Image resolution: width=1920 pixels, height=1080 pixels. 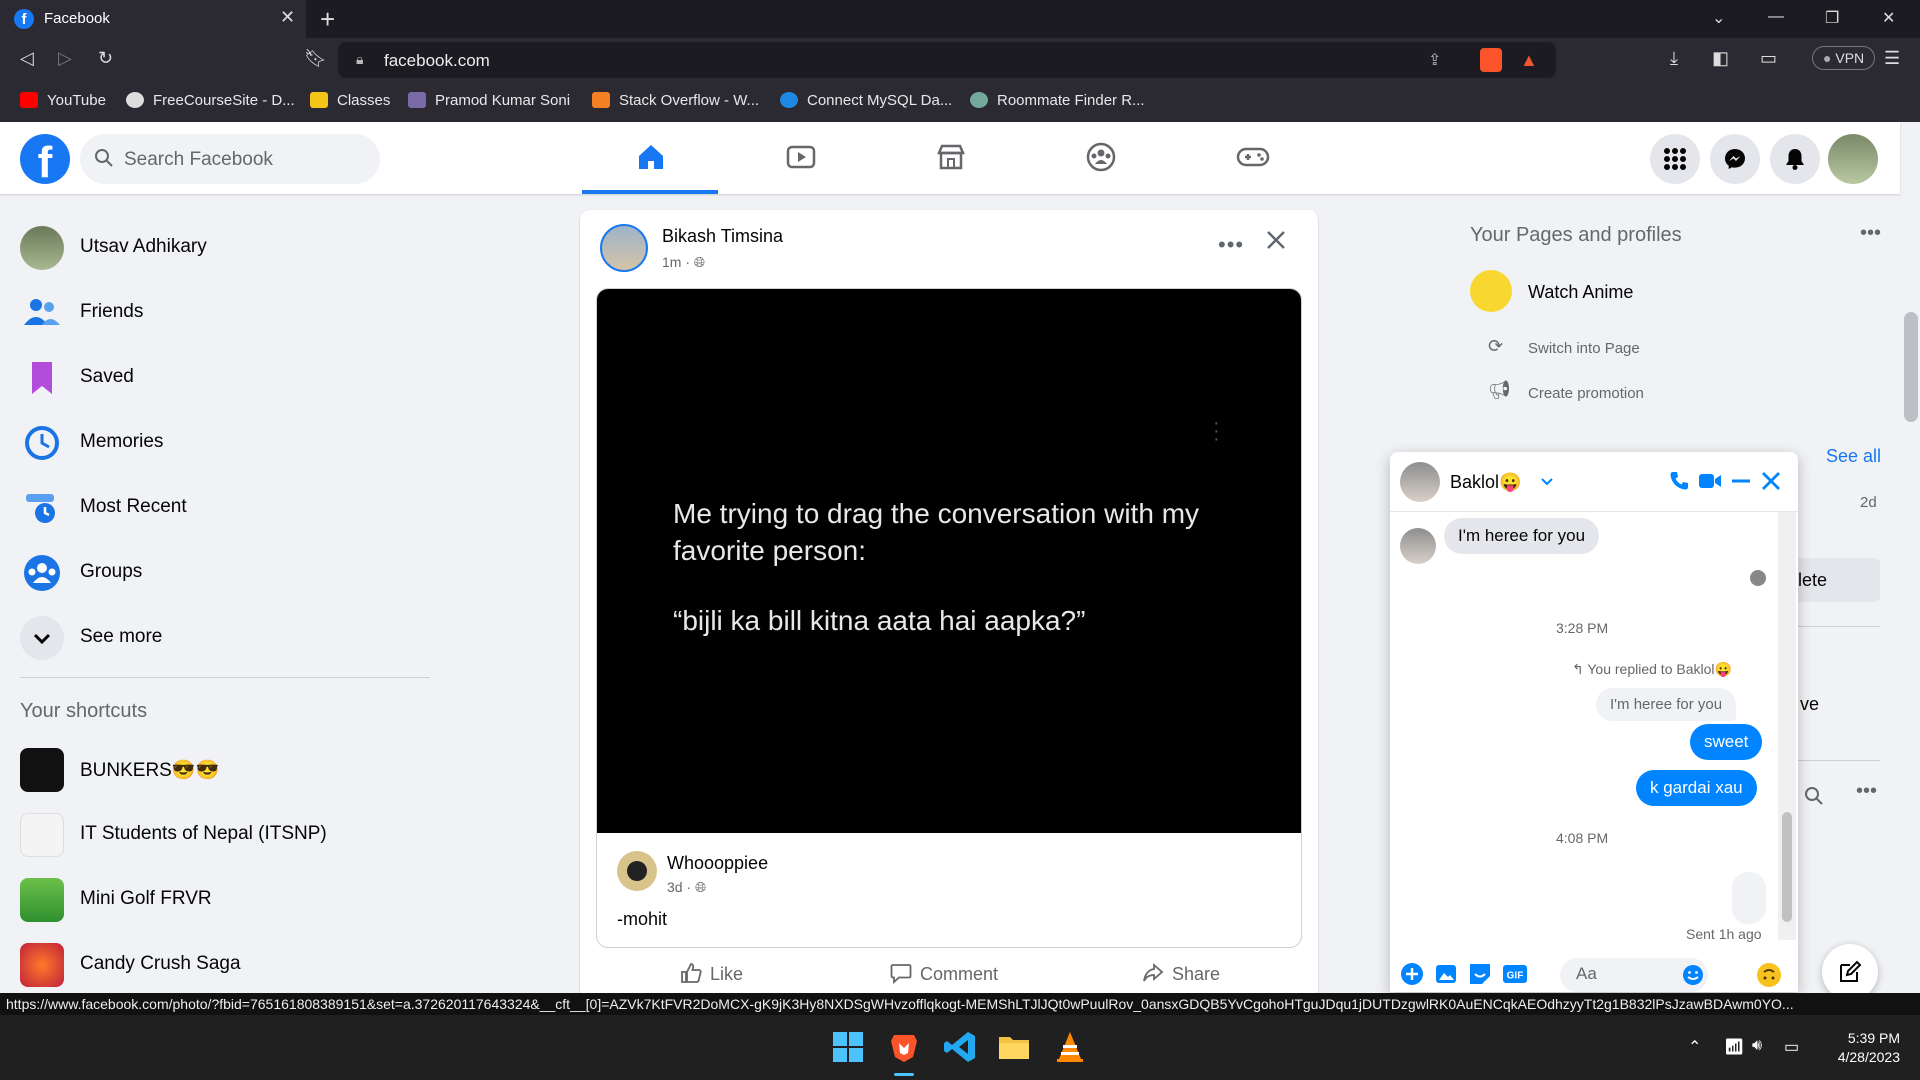 What do you see at coordinates (1696, 788) in the screenshot?
I see `outgoing-message: k gardai xau` at bounding box center [1696, 788].